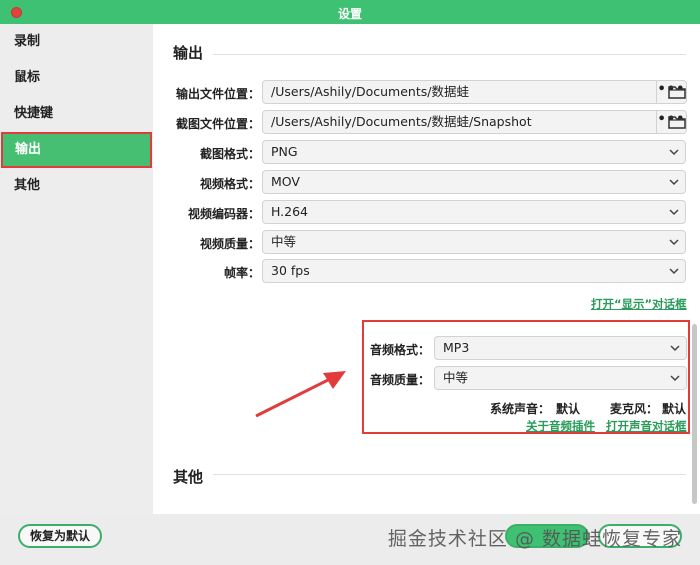 The image size is (700, 565). I want to click on output-folder-icon, so click(677, 92).